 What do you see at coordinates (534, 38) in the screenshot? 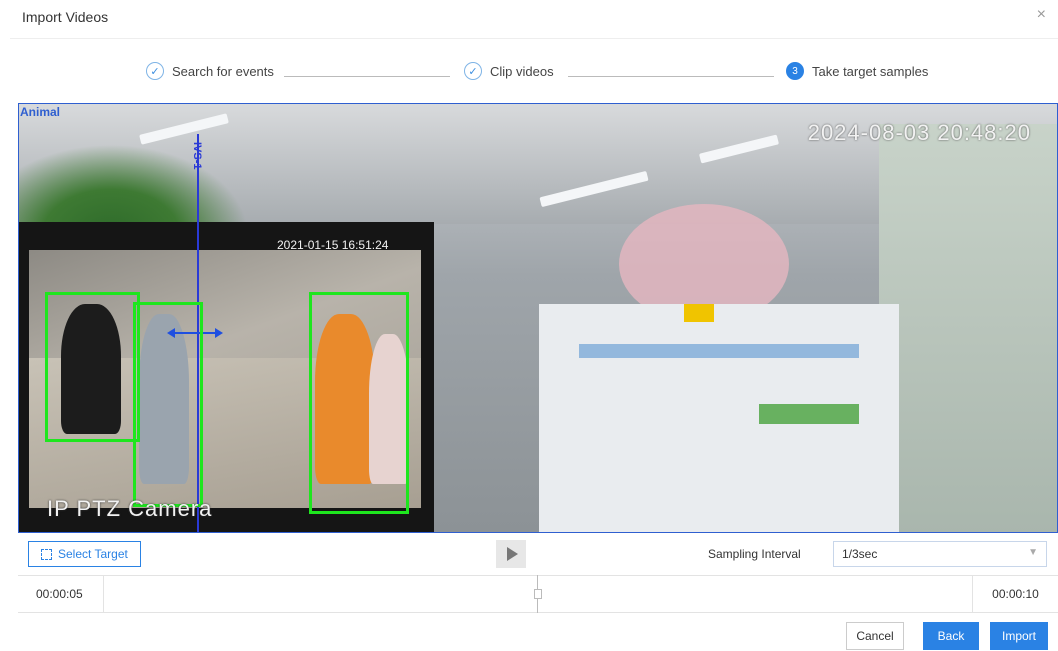
I see `title-divider` at bounding box center [534, 38].